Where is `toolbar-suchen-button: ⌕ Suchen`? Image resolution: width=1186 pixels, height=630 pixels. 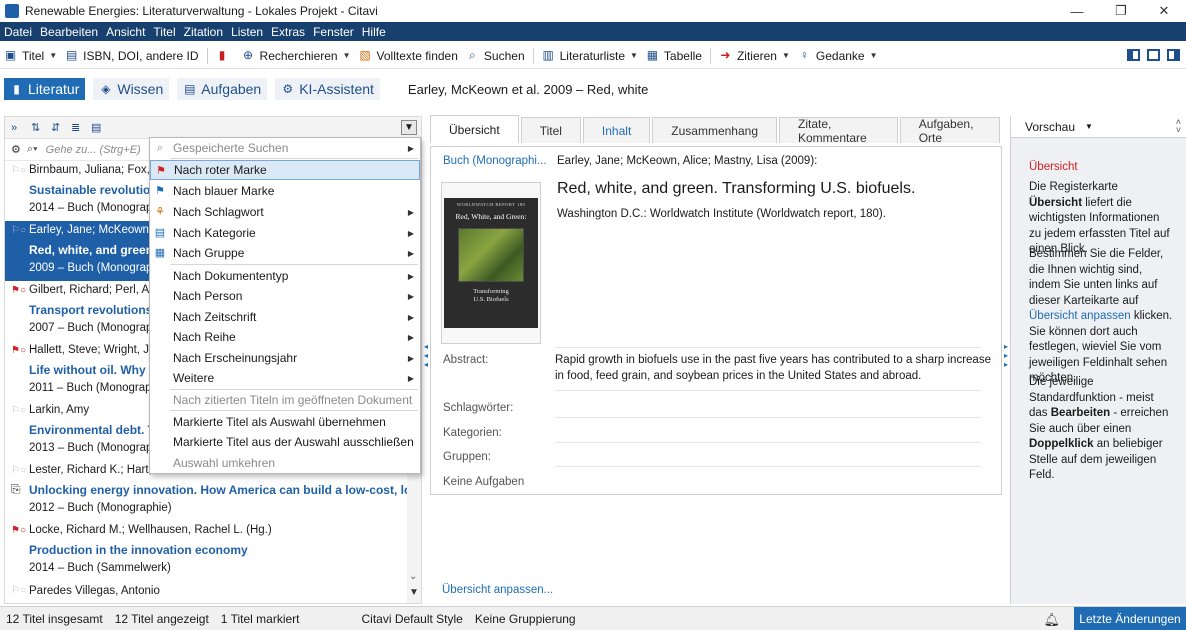 toolbar-suchen-button: ⌕ Suchen is located at coordinates (495, 56).